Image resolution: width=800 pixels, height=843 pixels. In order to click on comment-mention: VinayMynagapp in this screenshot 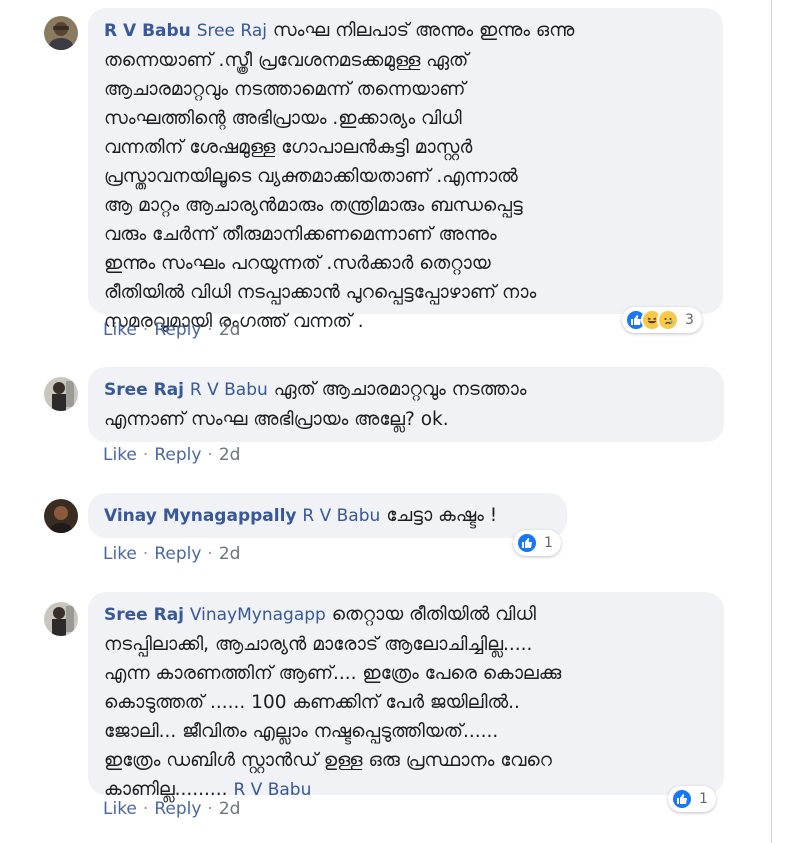, I will do `click(258, 615)`.